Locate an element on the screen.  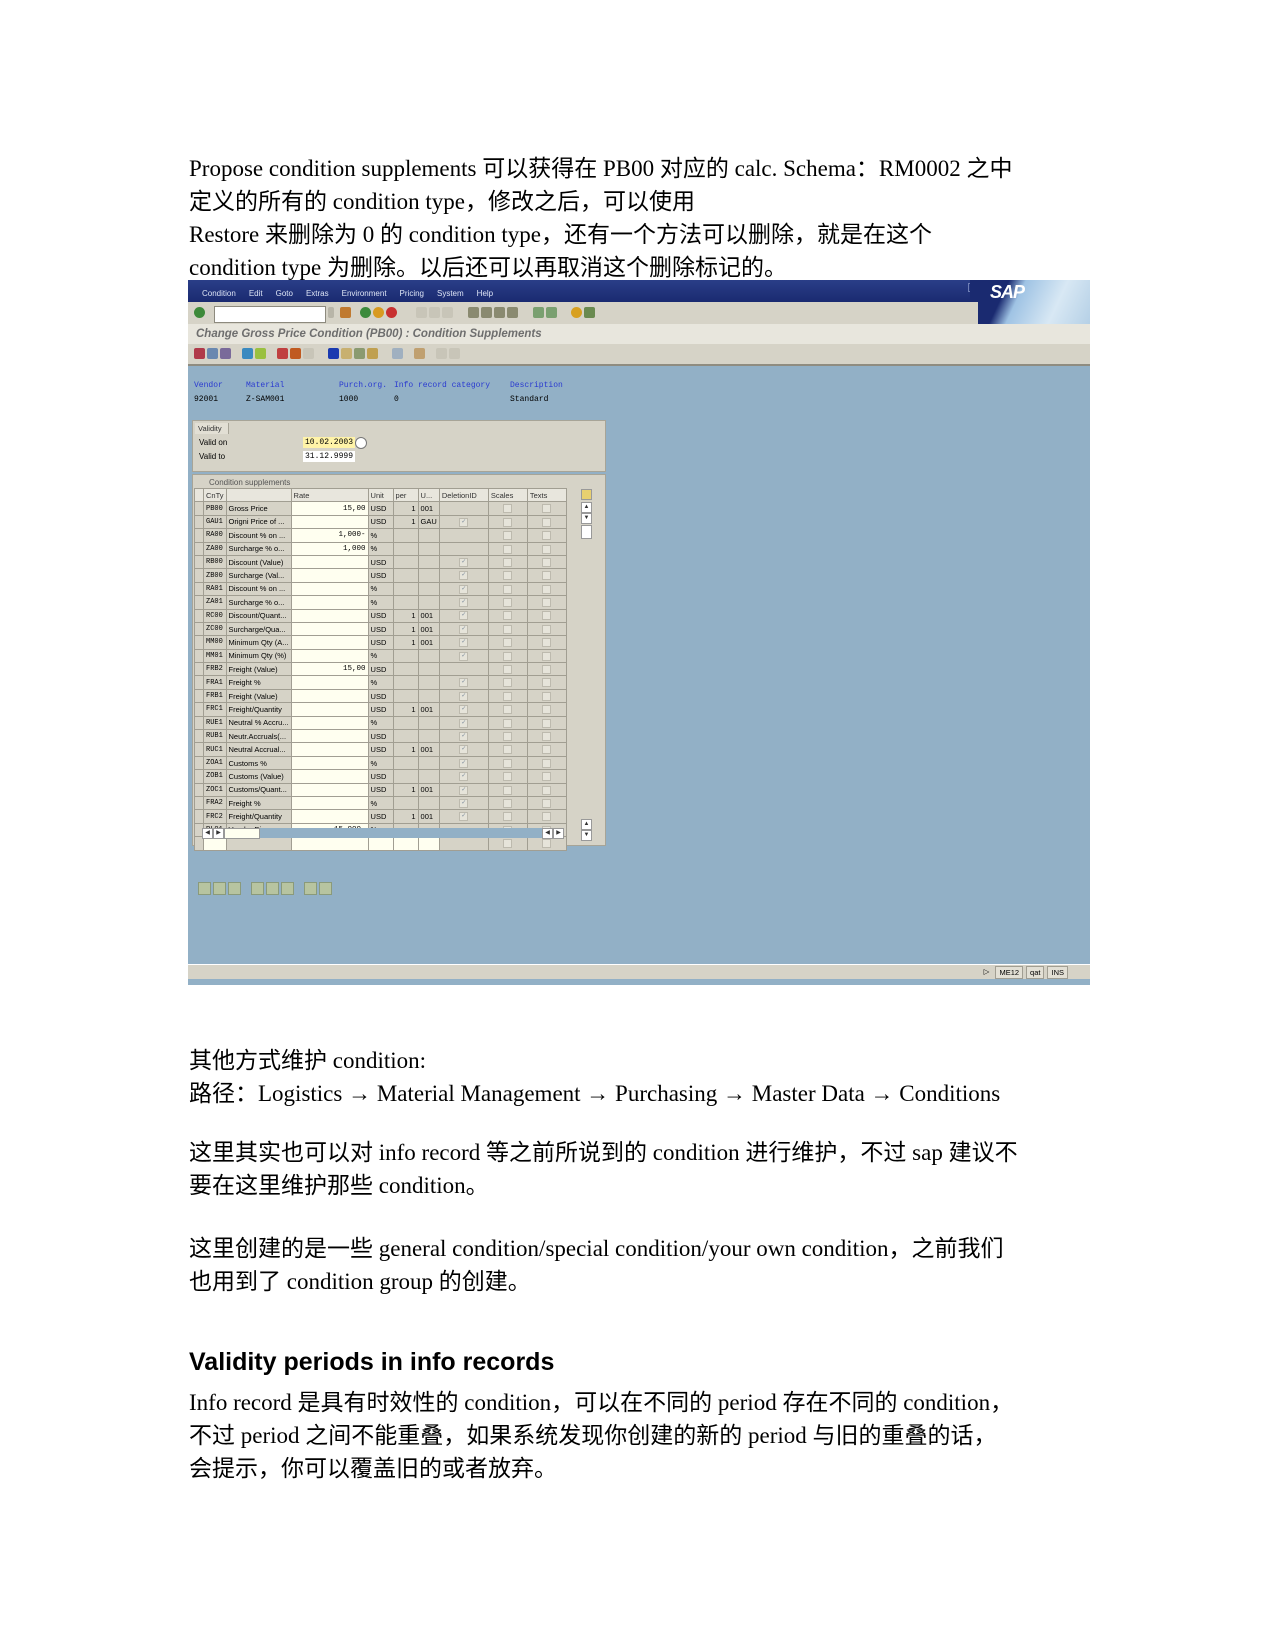
validity-tab: Validity is located at coordinates (212, 428).